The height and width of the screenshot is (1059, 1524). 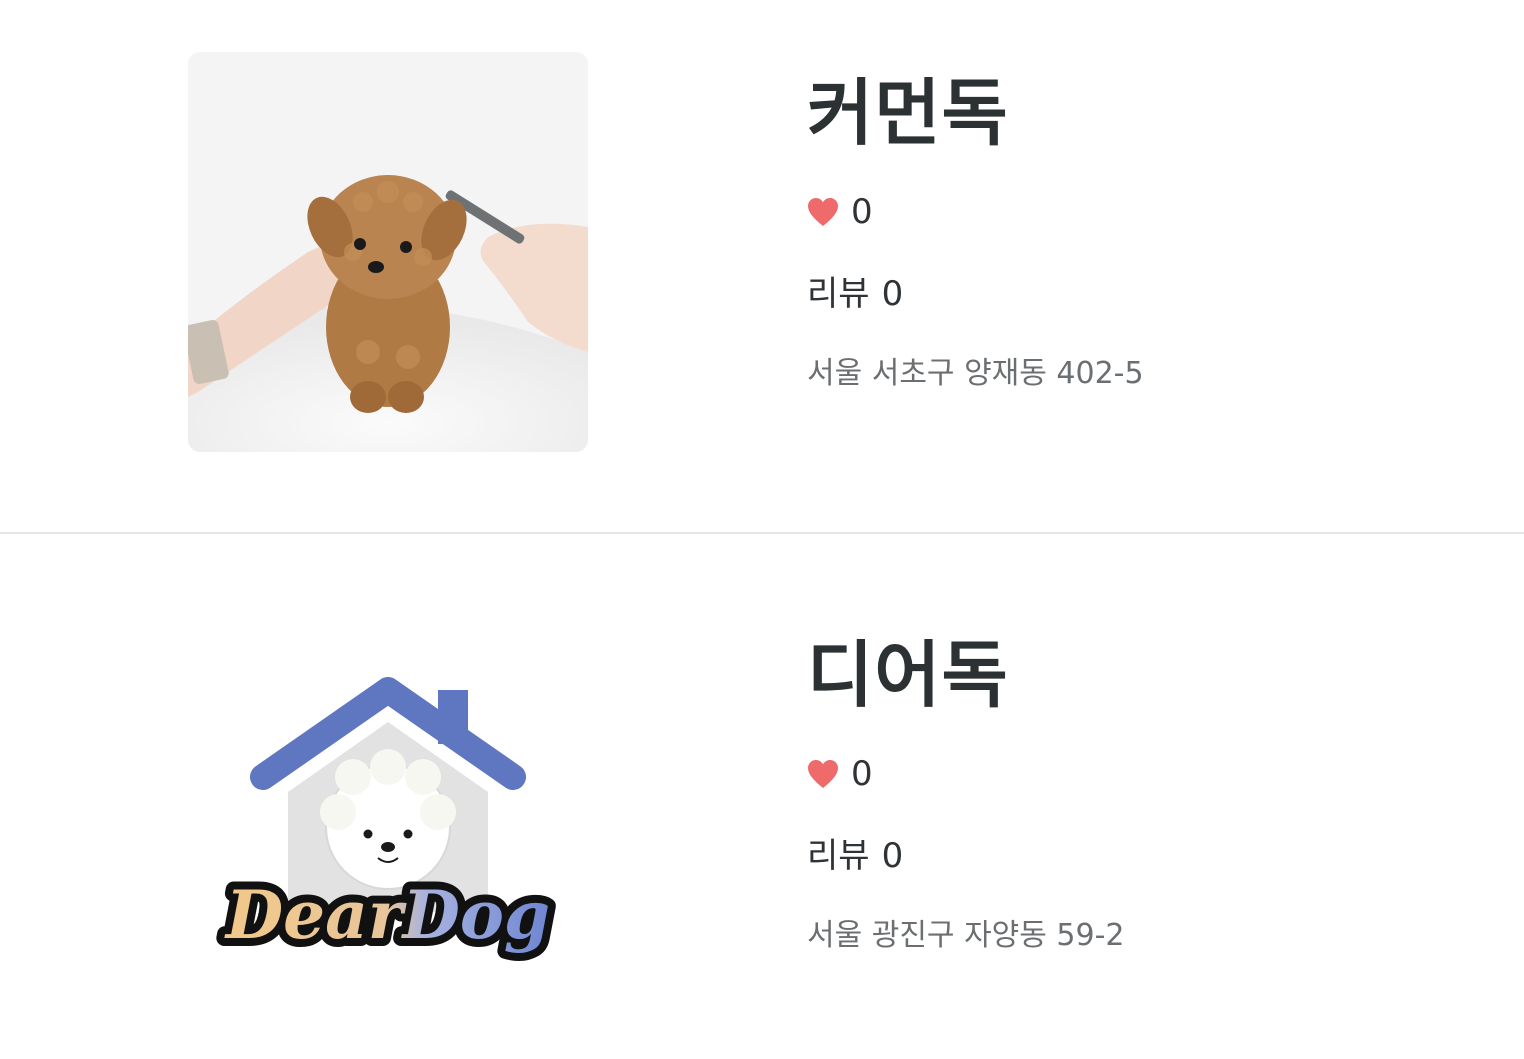 I want to click on shop-address: 서울 광진구 자양동 59-2, so click(x=966, y=935).